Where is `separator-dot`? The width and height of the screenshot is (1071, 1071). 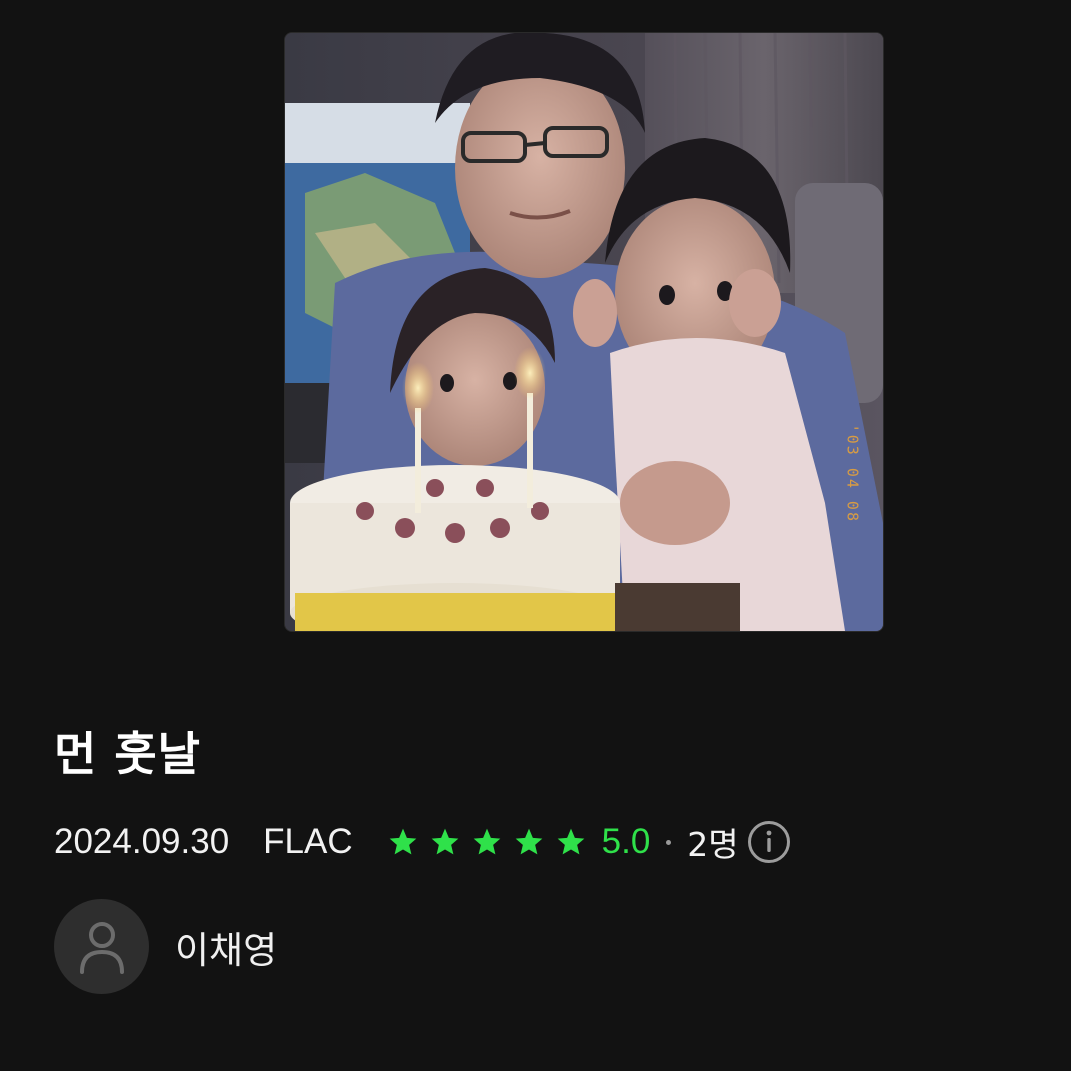
separator-dot is located at coordinates (669, 842).